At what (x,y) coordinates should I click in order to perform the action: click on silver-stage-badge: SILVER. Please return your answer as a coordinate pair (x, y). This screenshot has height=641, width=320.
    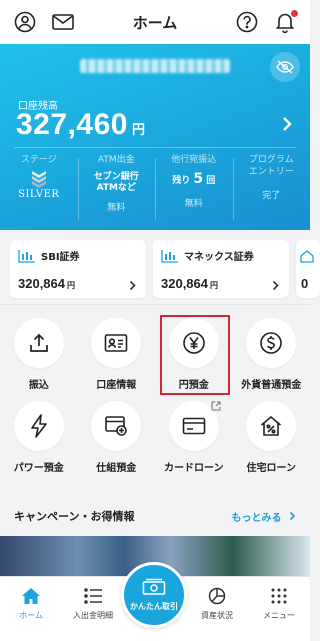
    Looking at the image, I should click on (39, 184).